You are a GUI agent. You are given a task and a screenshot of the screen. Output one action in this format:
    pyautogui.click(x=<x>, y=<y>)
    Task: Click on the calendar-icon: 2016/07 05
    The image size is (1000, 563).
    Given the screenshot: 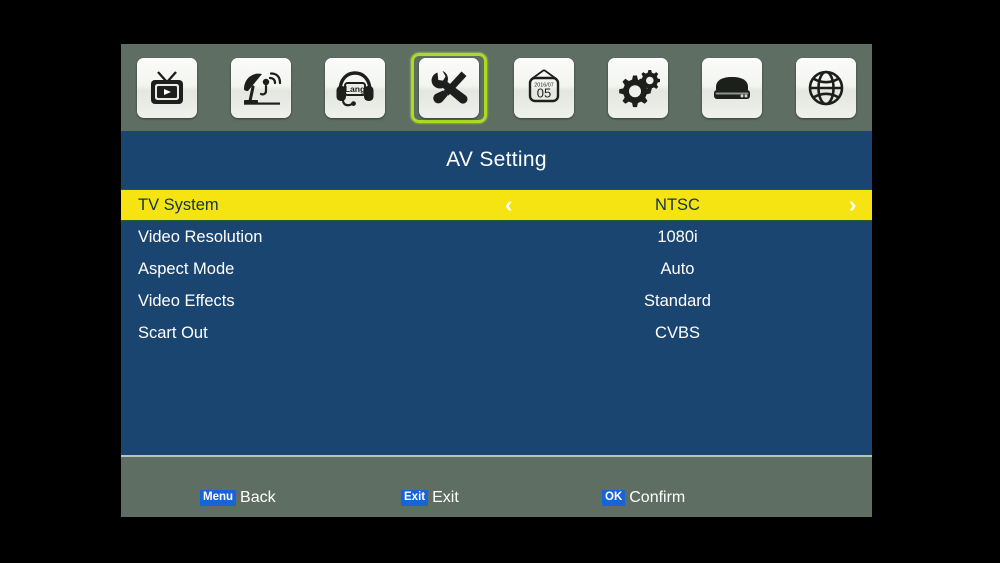 What is the action you would take?
    pyautogui.click(x=543, y=87)
    